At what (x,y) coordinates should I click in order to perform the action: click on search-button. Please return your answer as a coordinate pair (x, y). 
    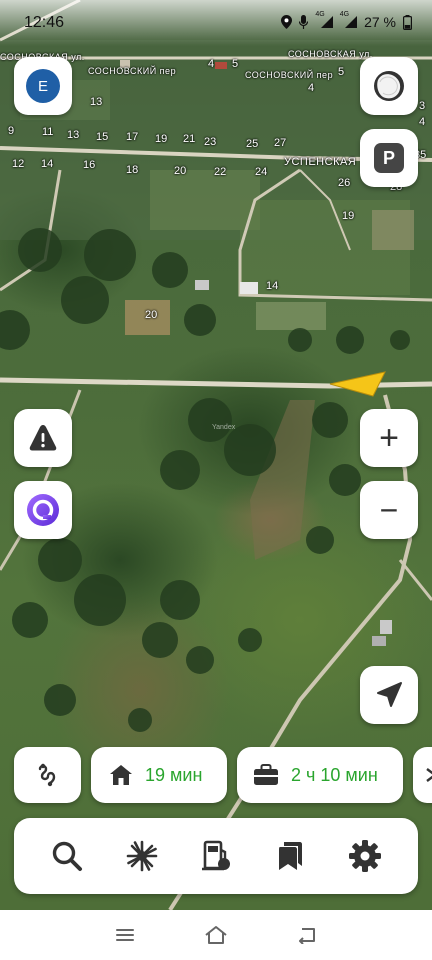
    Looking at the image, I should click on (67, 856).